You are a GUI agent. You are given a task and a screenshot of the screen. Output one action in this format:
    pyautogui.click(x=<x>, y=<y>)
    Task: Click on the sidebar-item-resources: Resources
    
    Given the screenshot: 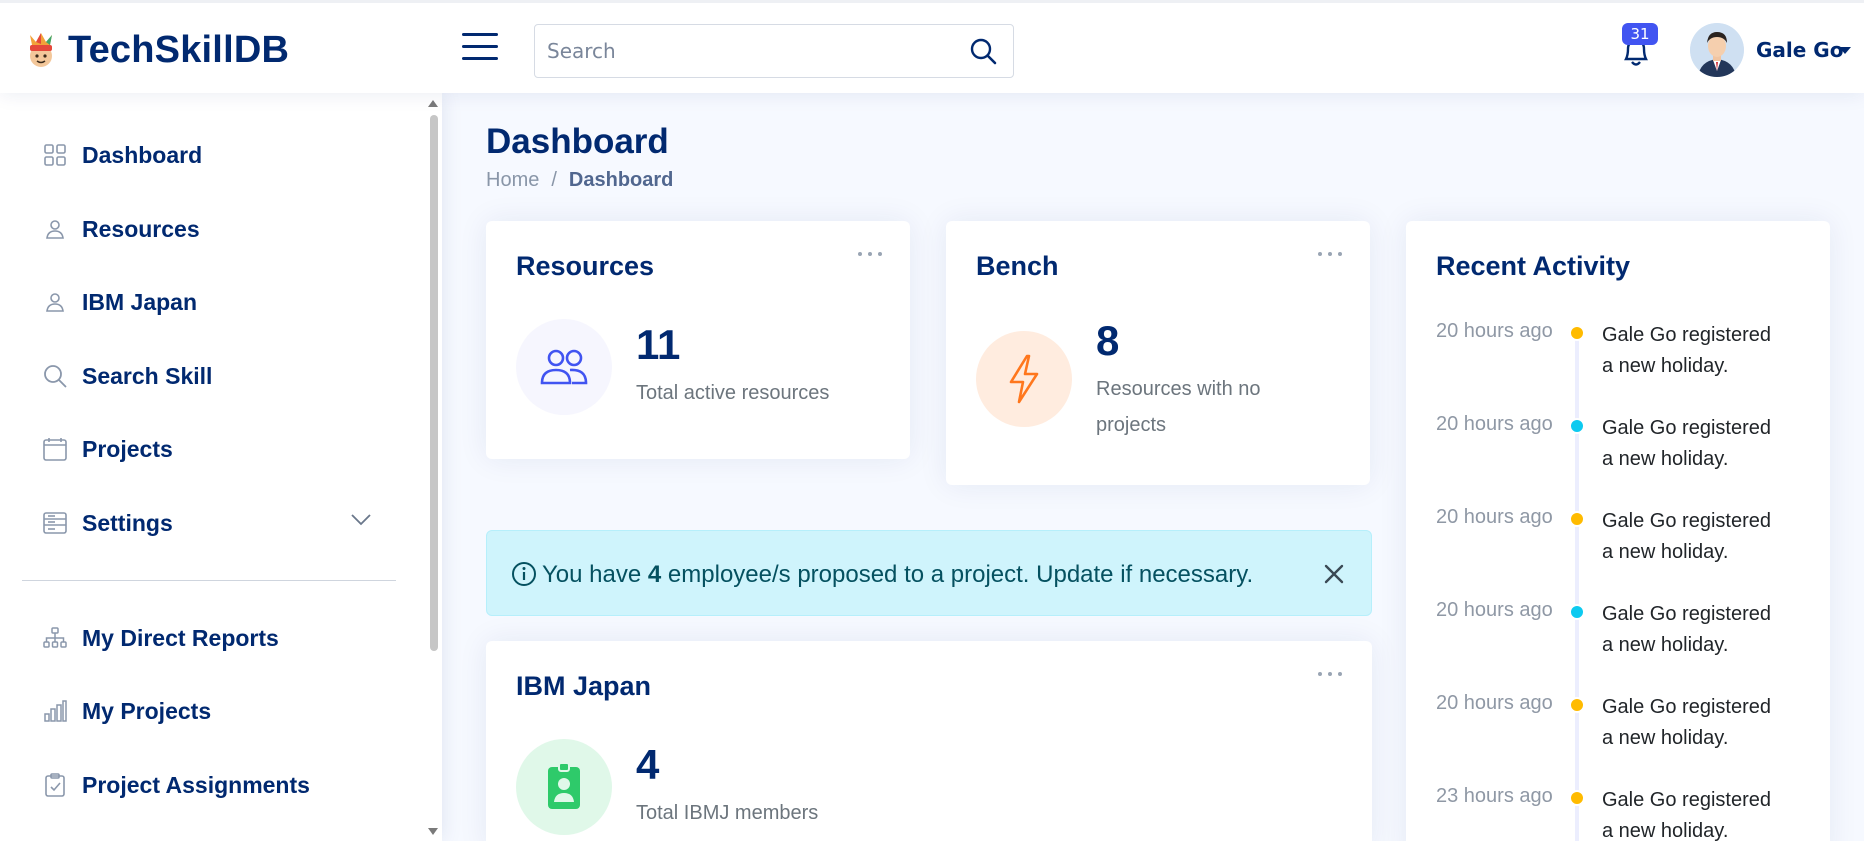 What is the action you would take?
    pyautogui.click(x=121, y=229)
    